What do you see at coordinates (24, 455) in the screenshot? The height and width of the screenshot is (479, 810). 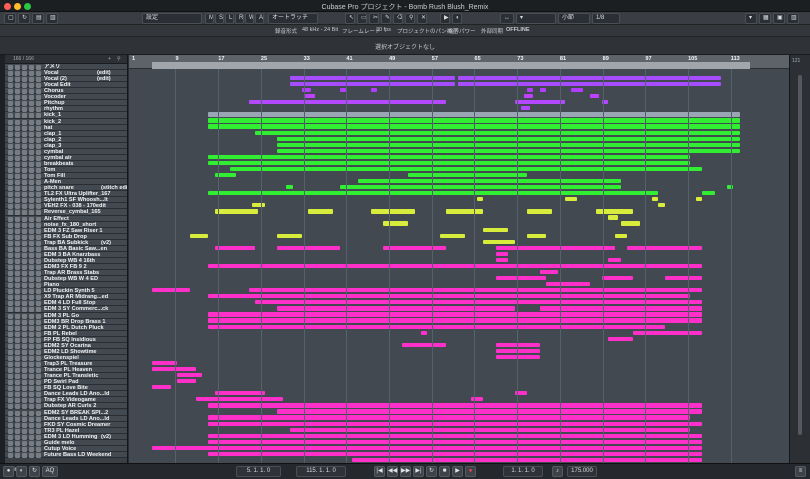 I see `track-solo-icon` at bounding box center [24, 455].